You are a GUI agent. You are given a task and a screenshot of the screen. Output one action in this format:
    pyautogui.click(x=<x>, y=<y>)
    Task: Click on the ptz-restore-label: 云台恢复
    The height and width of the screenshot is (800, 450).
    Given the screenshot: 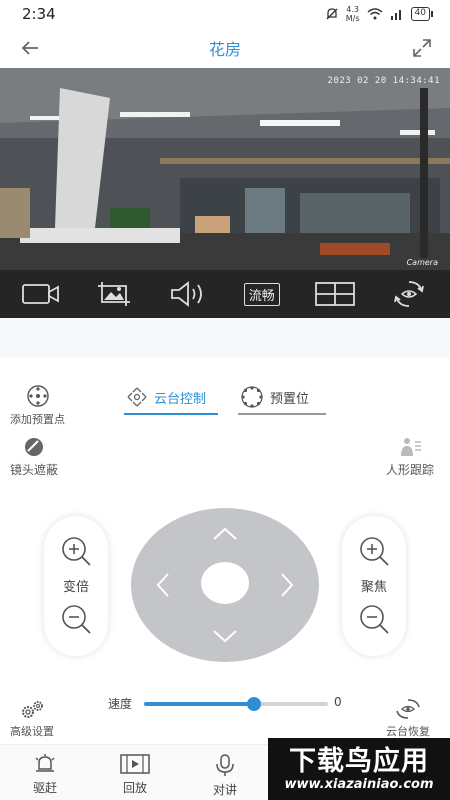 What is the action you would take?
    pyautogui.click(x=408, y=731)
    